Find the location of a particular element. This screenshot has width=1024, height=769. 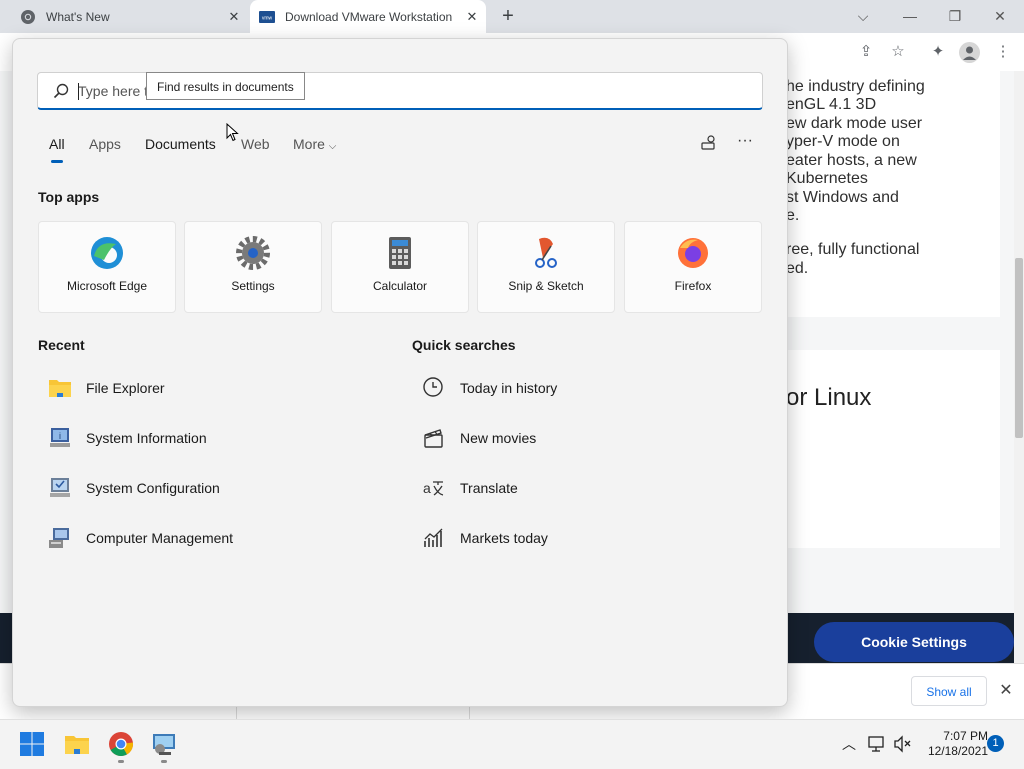

app-label: Calculator is located at coordinates (400, 286).